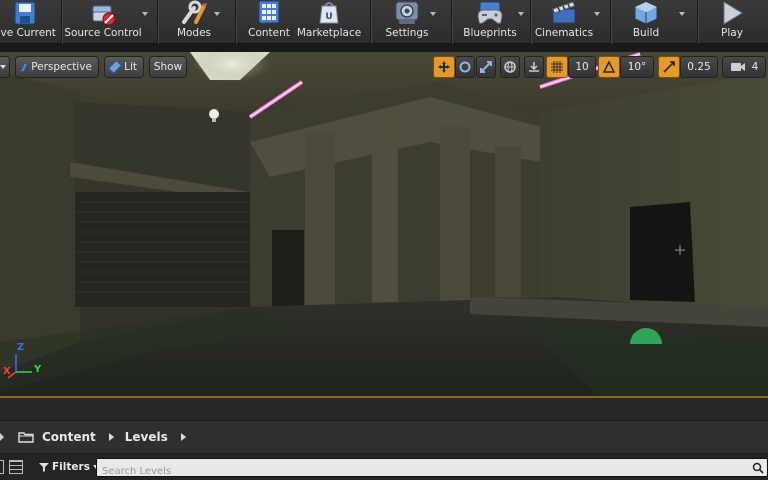 The image size is (768, 480). What do you see at coordinates (432, 471) in the screenshot?
I see `search-levels-input` at bounding box center [432, 471].